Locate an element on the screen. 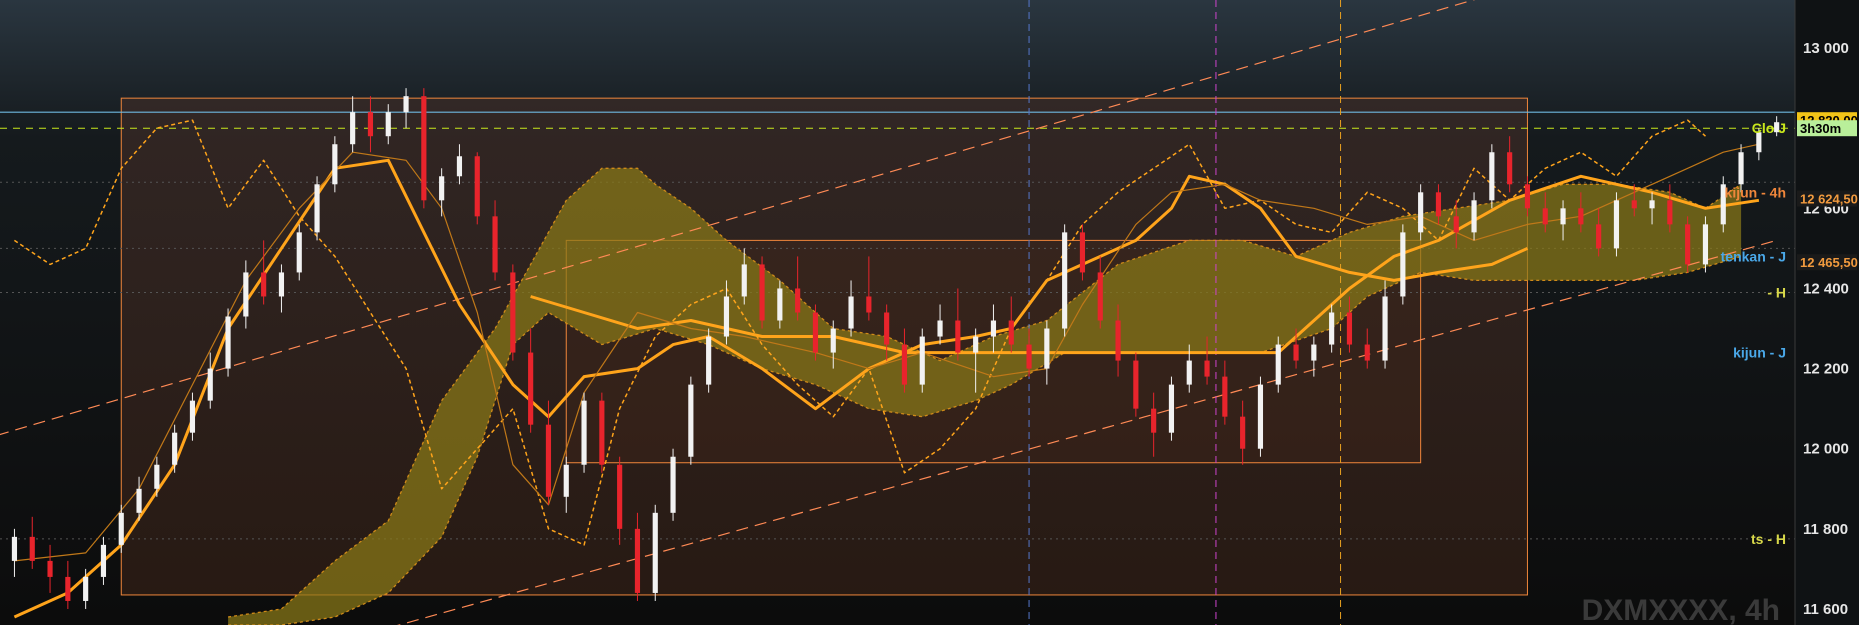 The width and height of the screenshot is (1859, 625). level-label-1: Clo J is located at coordinates (1769, 128).